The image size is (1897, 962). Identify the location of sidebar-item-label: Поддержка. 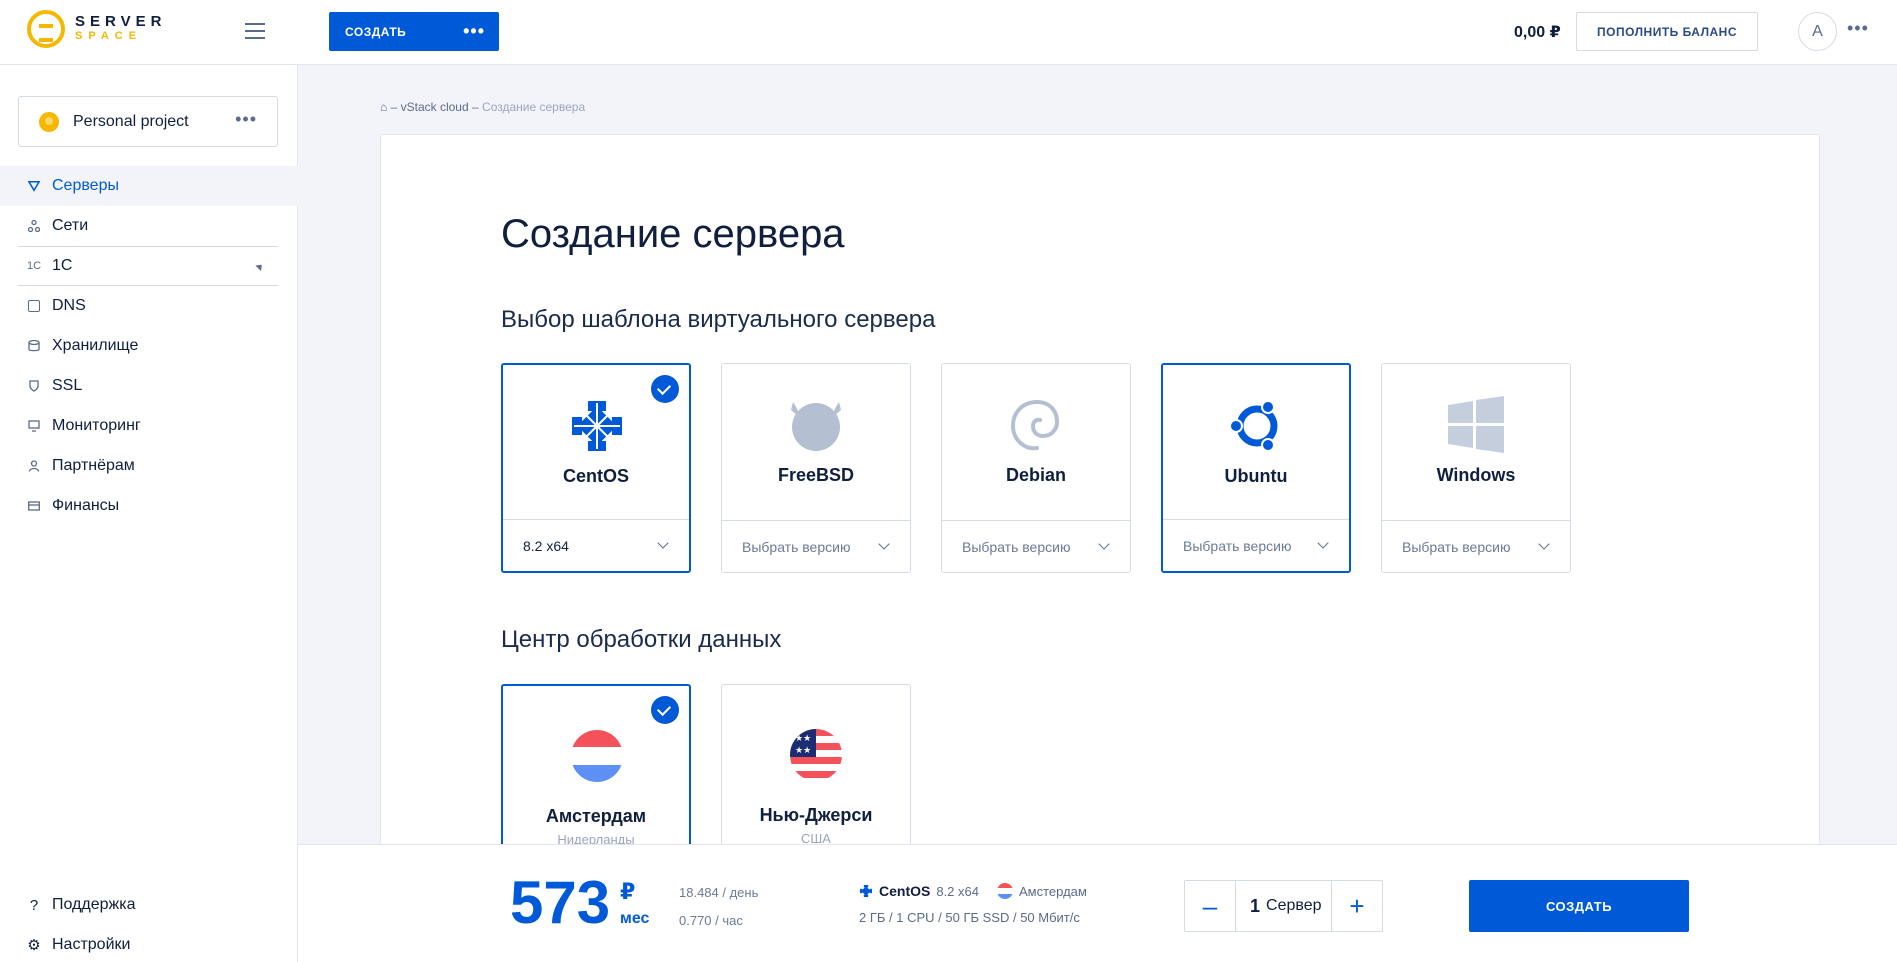
(94, 904).